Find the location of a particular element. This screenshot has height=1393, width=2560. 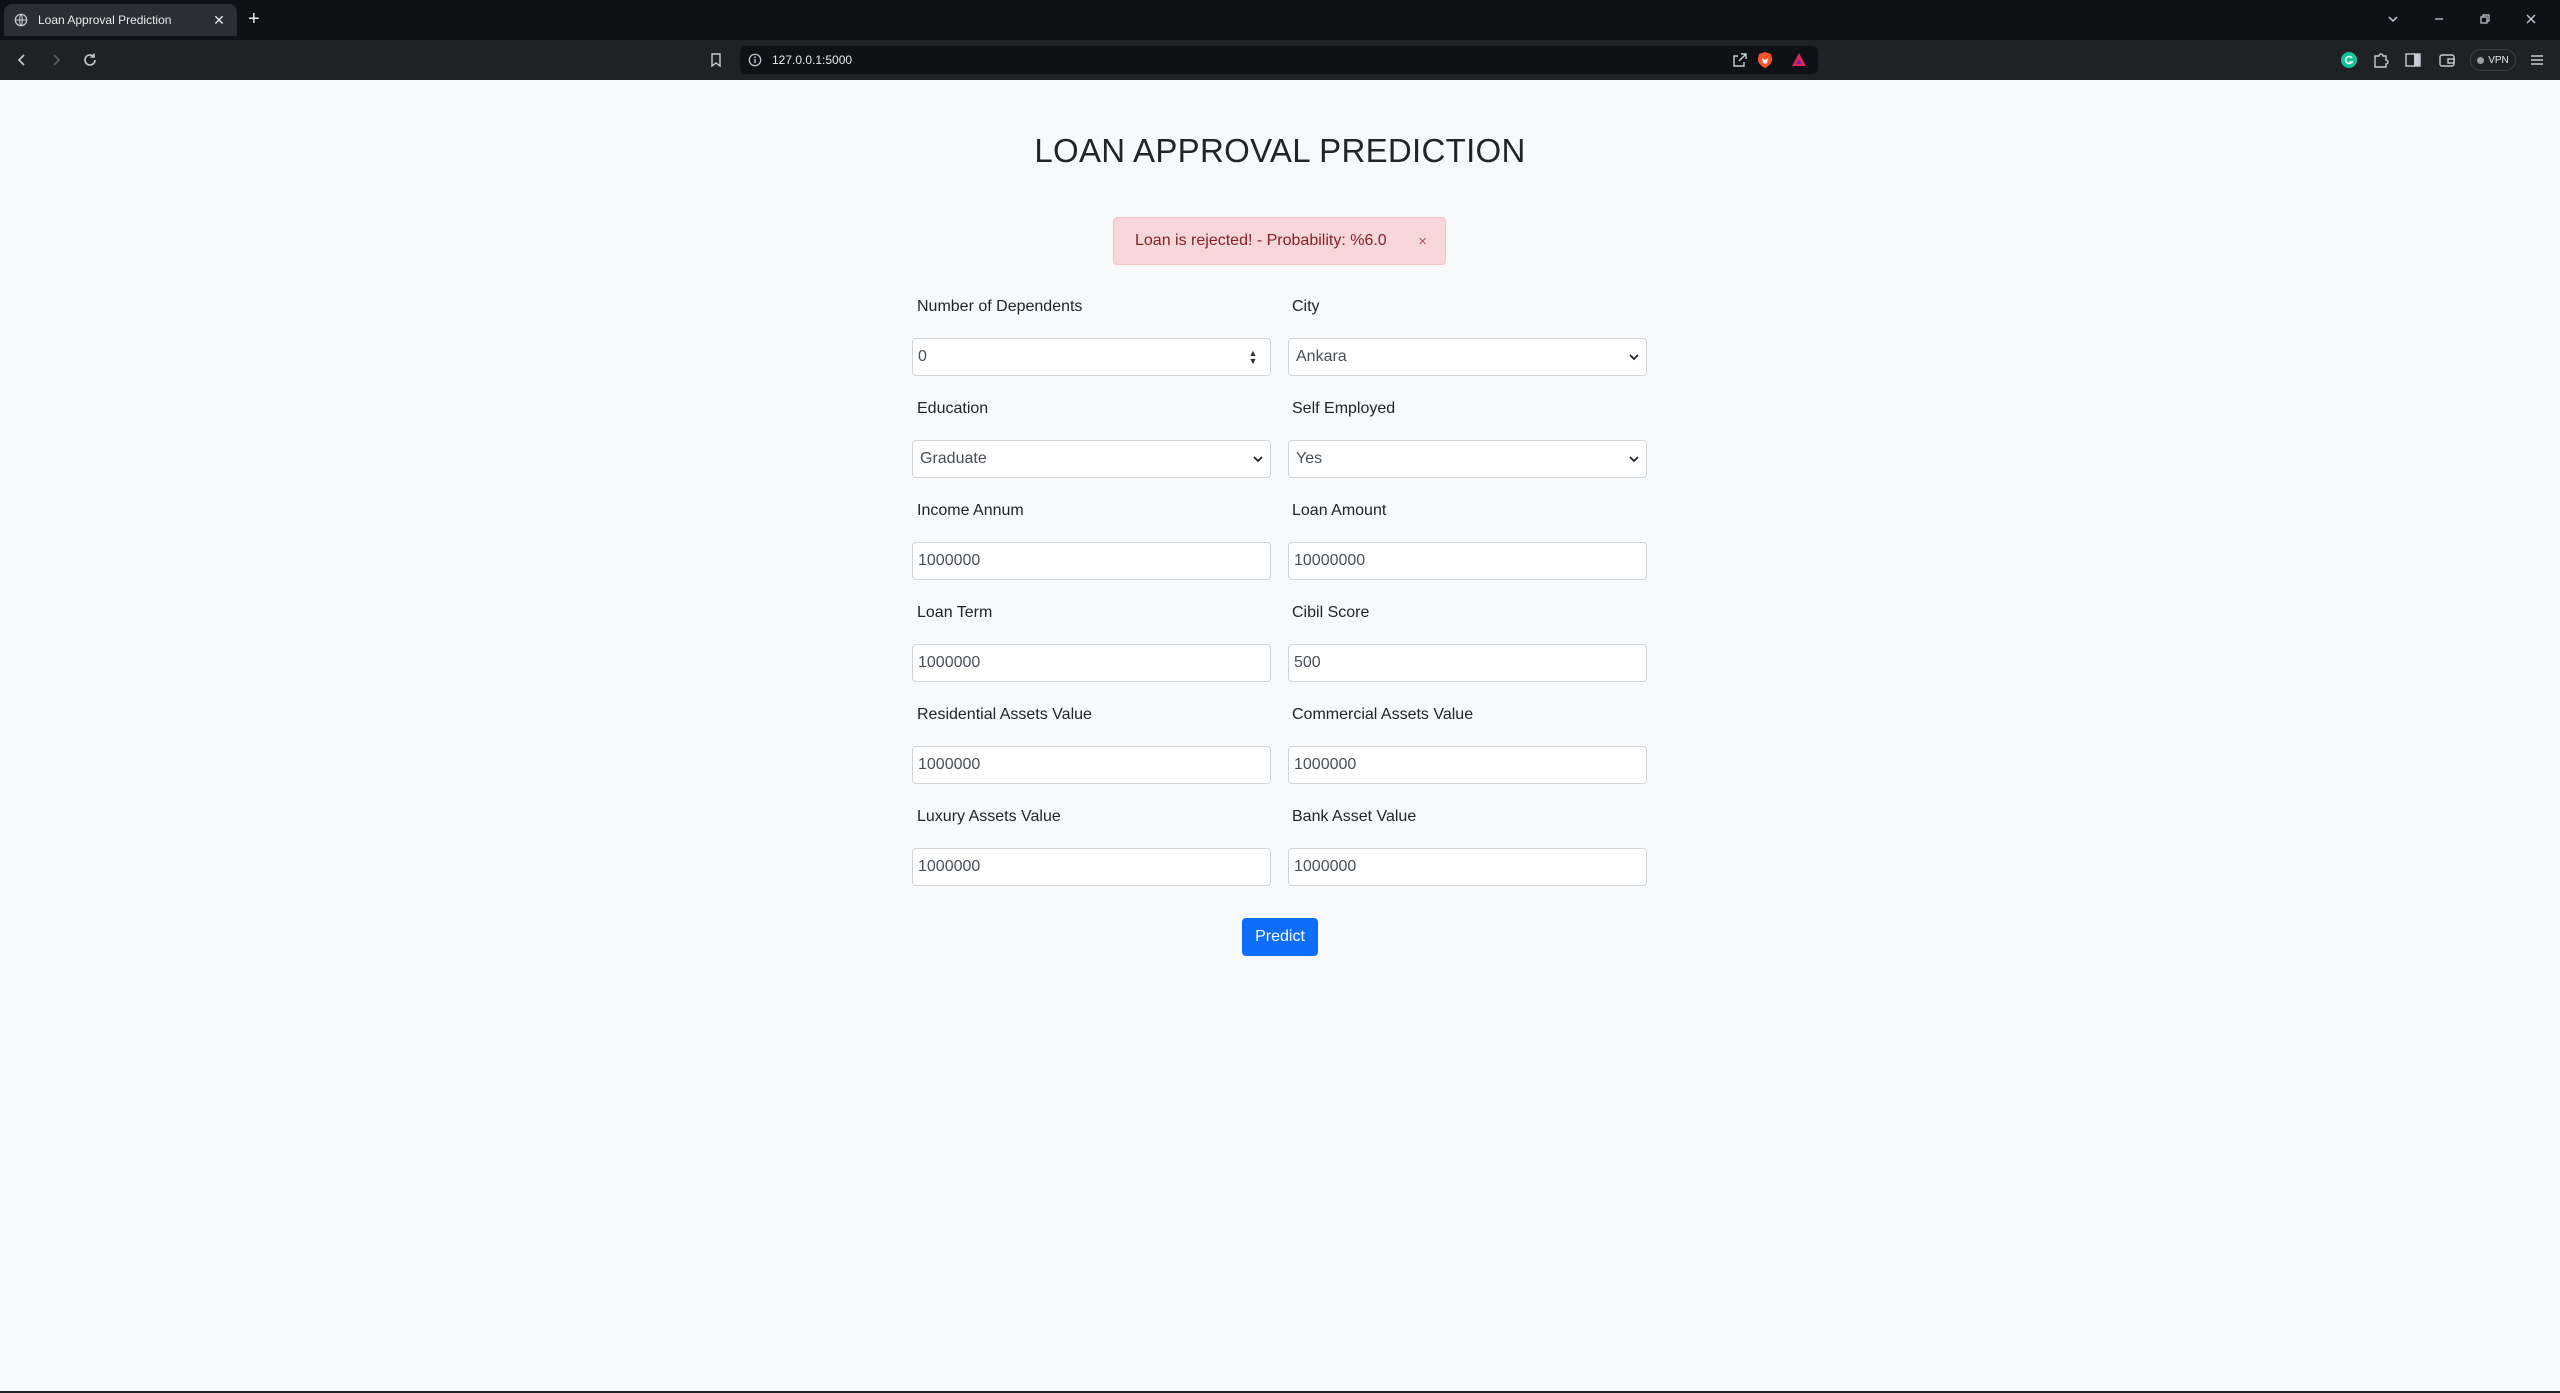

alert-close-icon: × is located at coordinates (1422, 241).